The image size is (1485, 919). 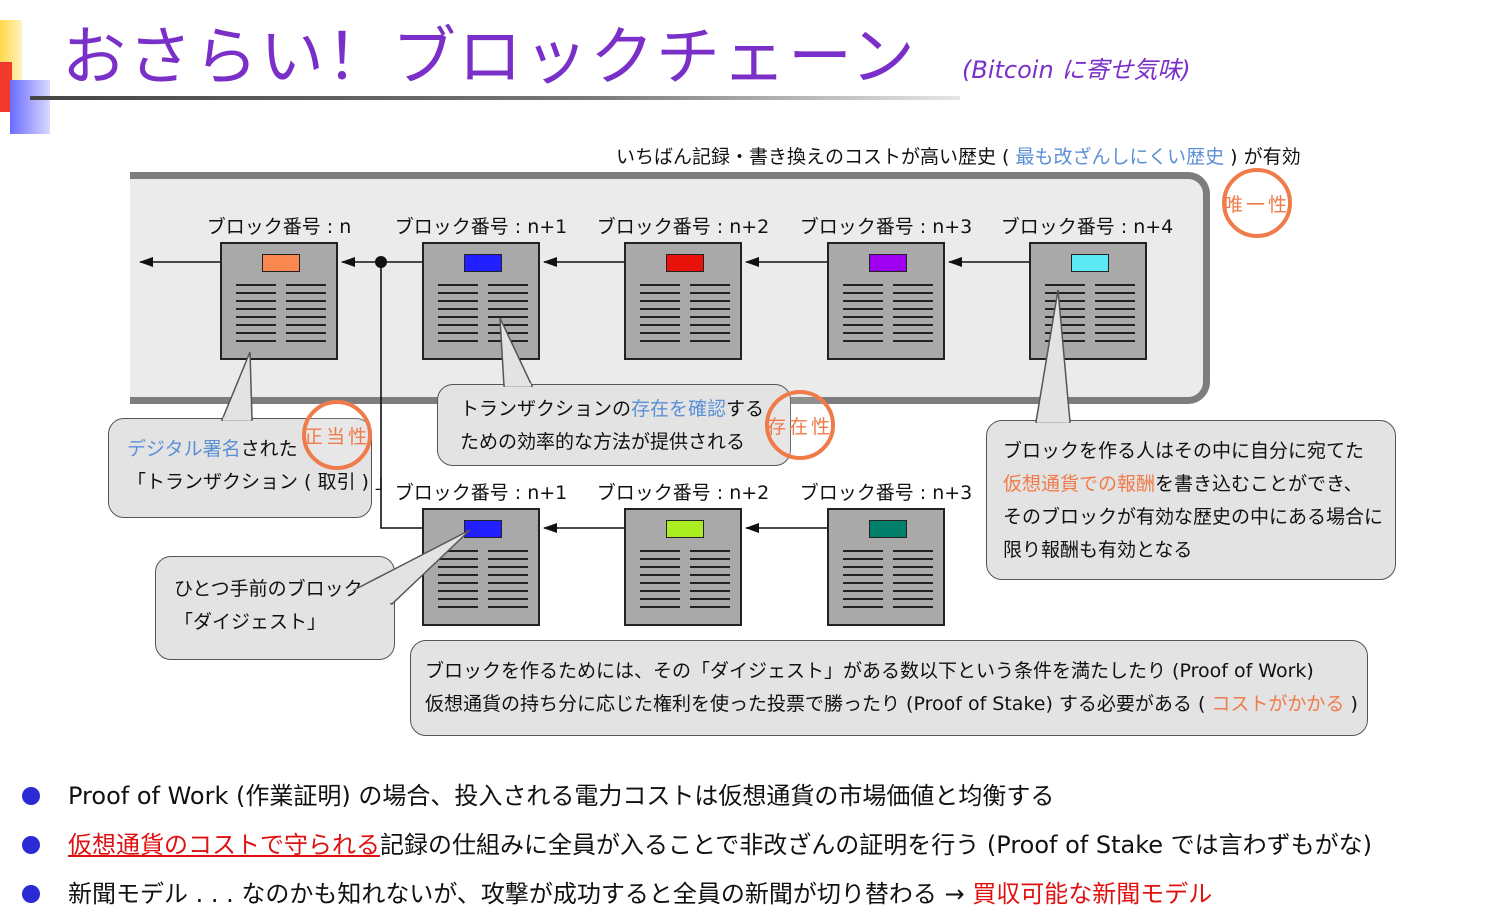 I want to click on badge-existence: 存在性, so click(x=800, y=425).